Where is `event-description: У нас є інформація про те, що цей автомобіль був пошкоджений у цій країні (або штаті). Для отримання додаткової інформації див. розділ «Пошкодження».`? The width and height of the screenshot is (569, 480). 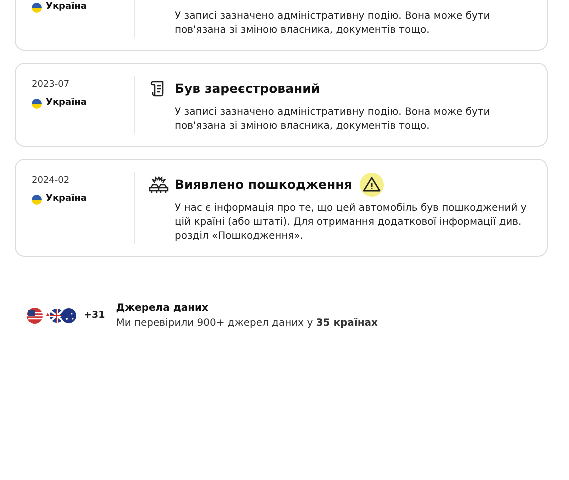
event-description: У нас є інформація про те, що цей автомобіль був пошкоджений у цій країні (або штаті). Для отримання додаткової інформації див. розділ «Пошкодження». is located at coordinates (351, 223).